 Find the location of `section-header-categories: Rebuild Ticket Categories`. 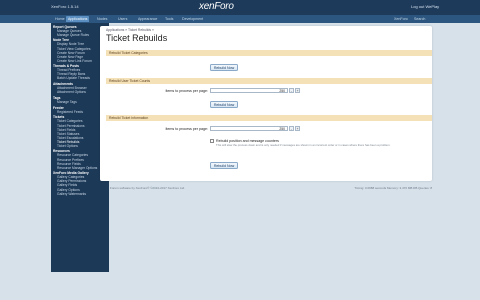

section-header-categories: Rebuild Ticket Categories is located at coordinates (269, 53).